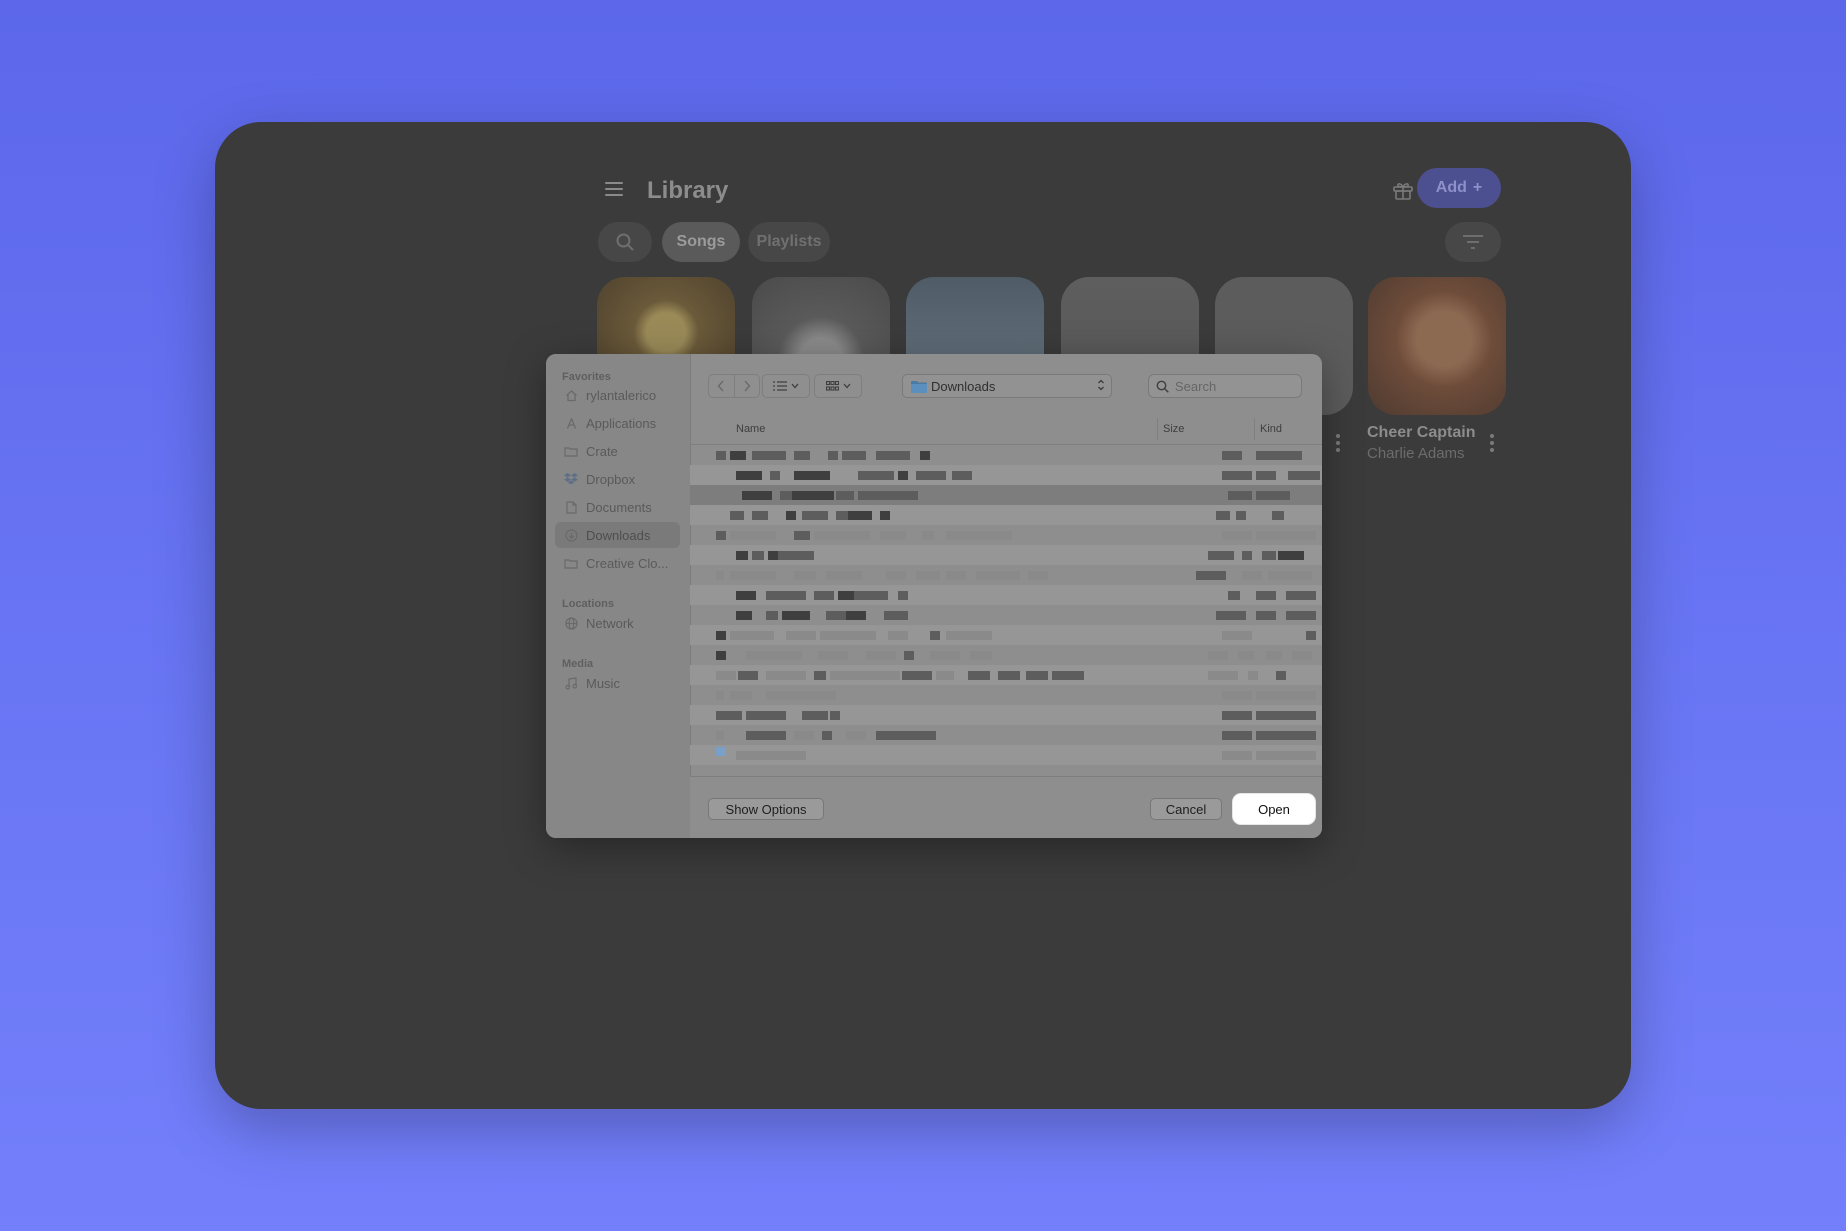 The width and height of the screenshot is (1846, 1231). What do you see at coordinates (789, 242) in the screenshot?
I see `tab-playlists: Playlists` at bounding box center [789, 242].